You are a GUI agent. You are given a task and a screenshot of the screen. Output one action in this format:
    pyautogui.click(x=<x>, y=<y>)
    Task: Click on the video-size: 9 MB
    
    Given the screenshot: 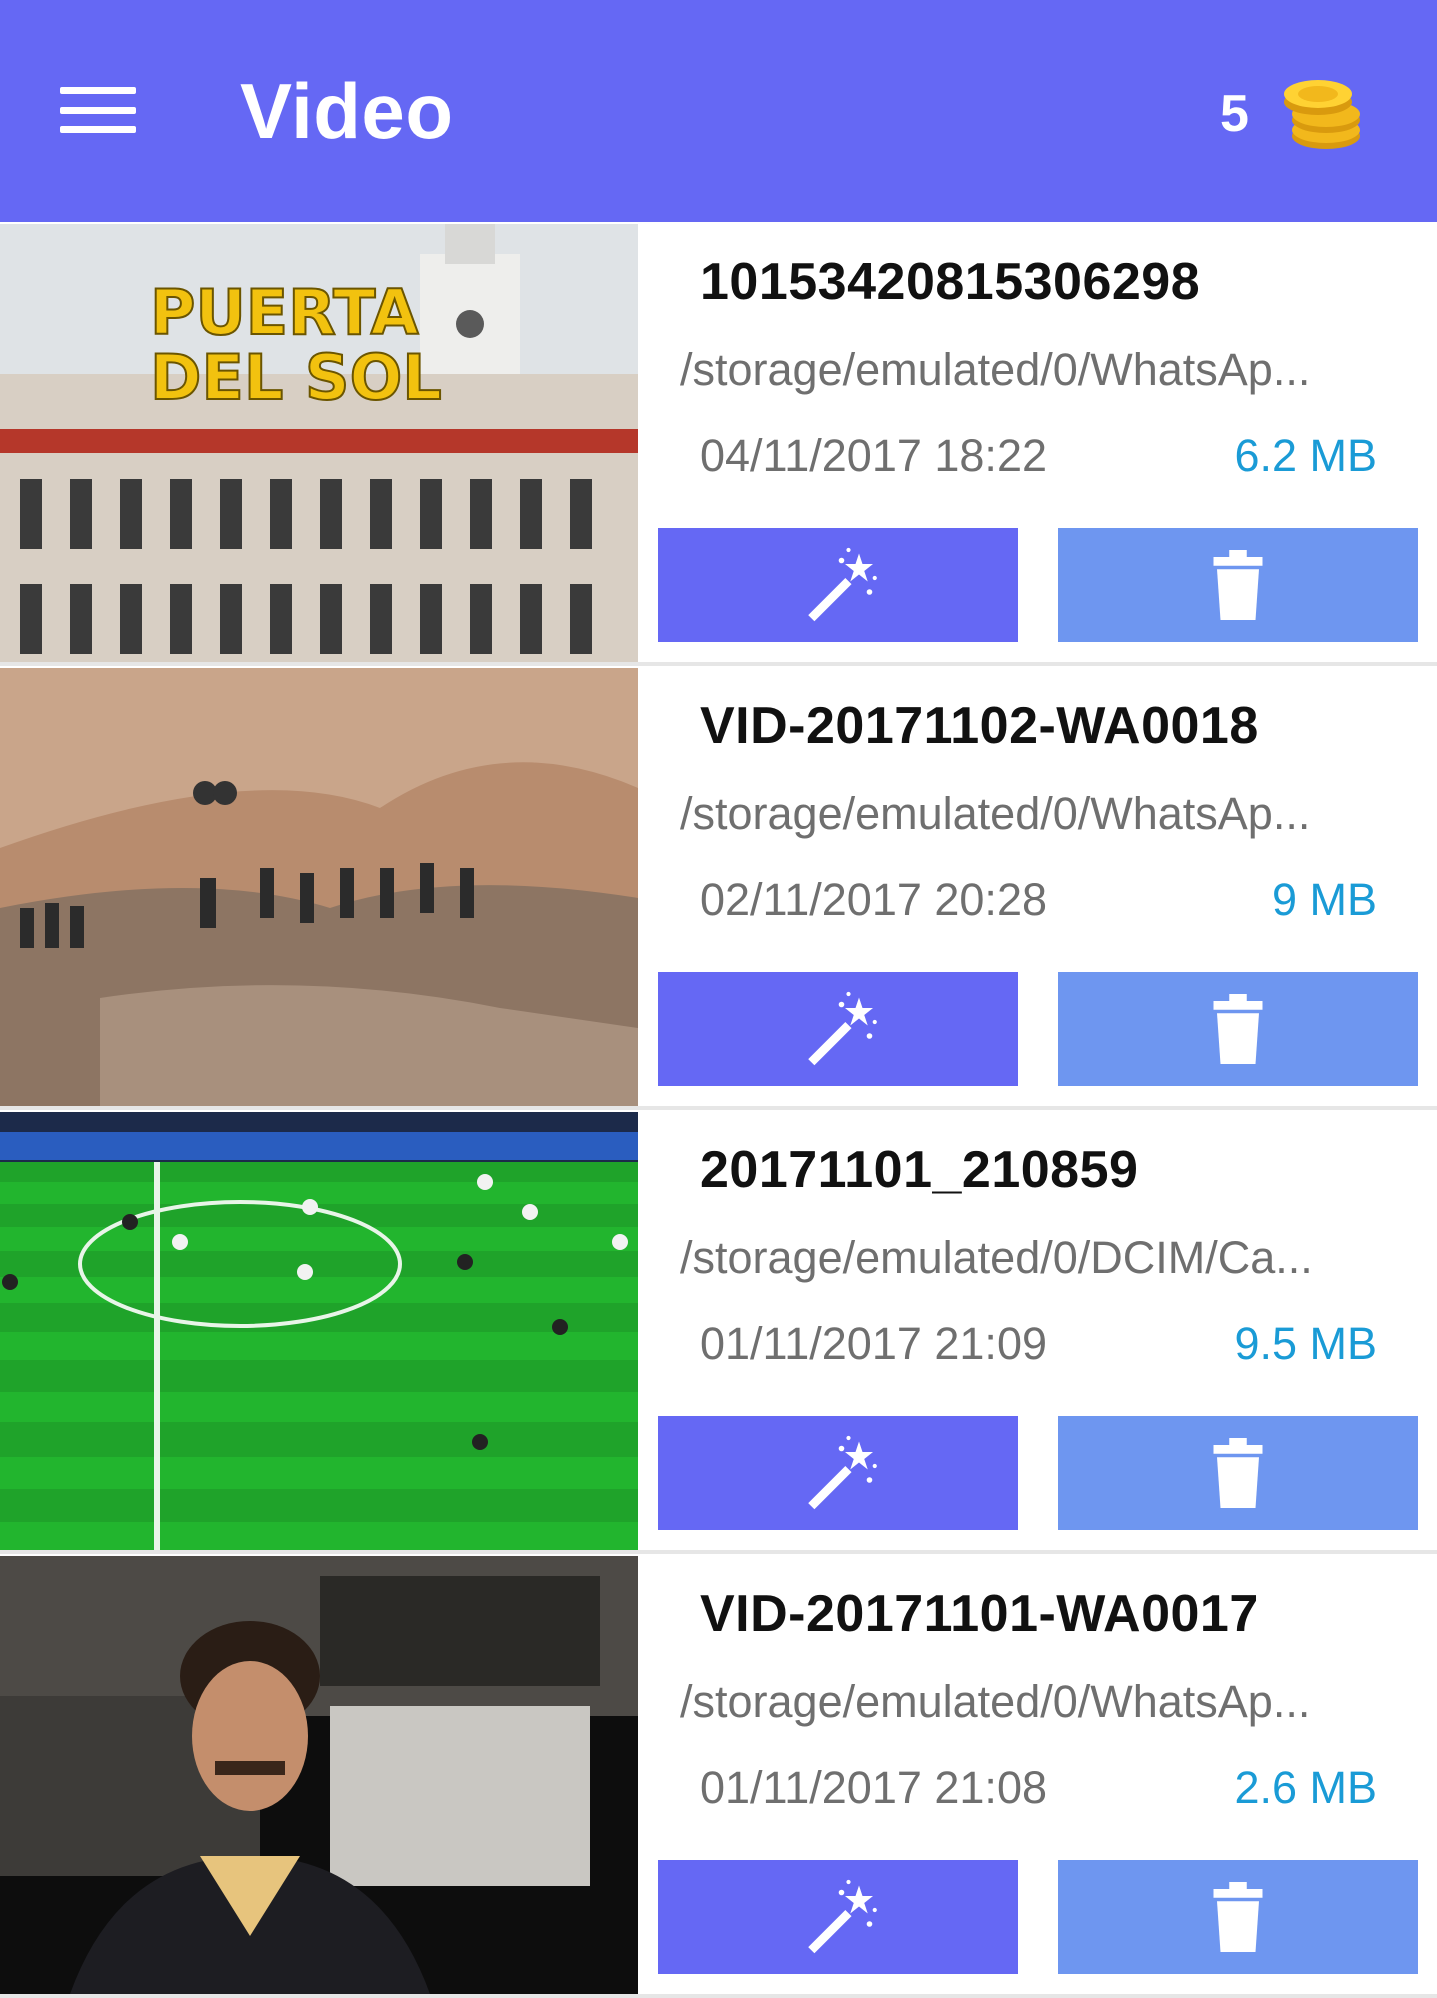 What is the action you would take?
    pyautogui.click(x=1324, y=899)
    